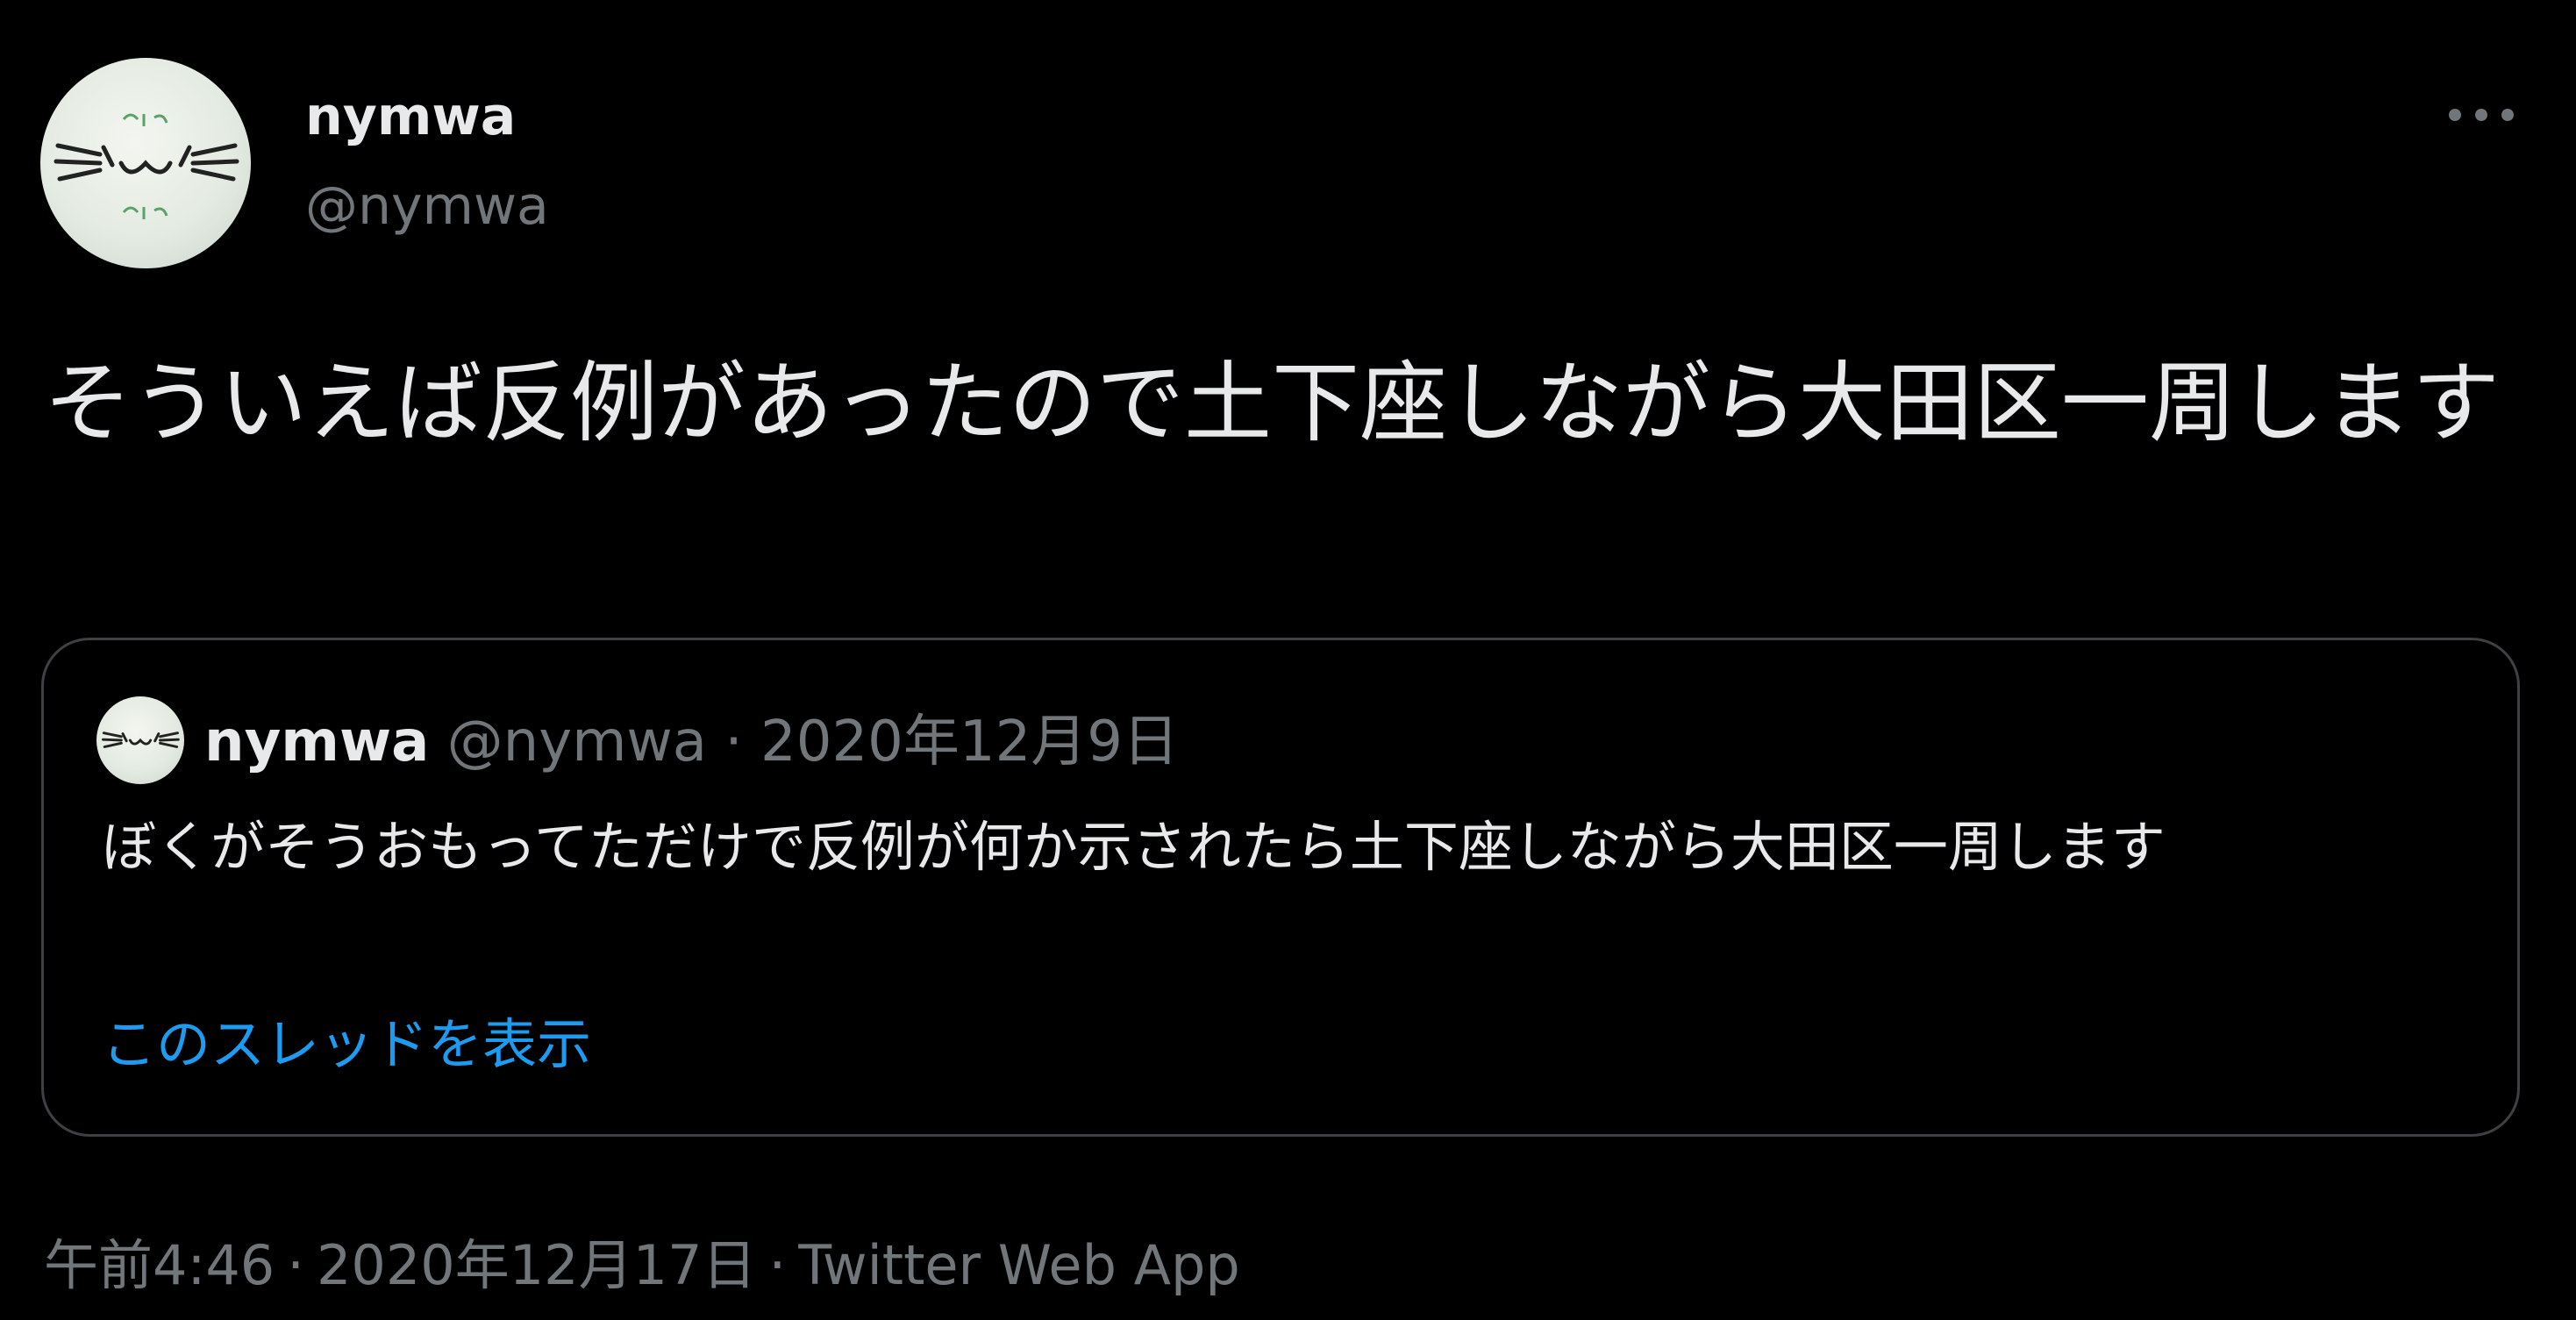 The height and width of the screenshot is (1320, 2576). I want to click on more-horizontal-icon, so click(2482, 114).